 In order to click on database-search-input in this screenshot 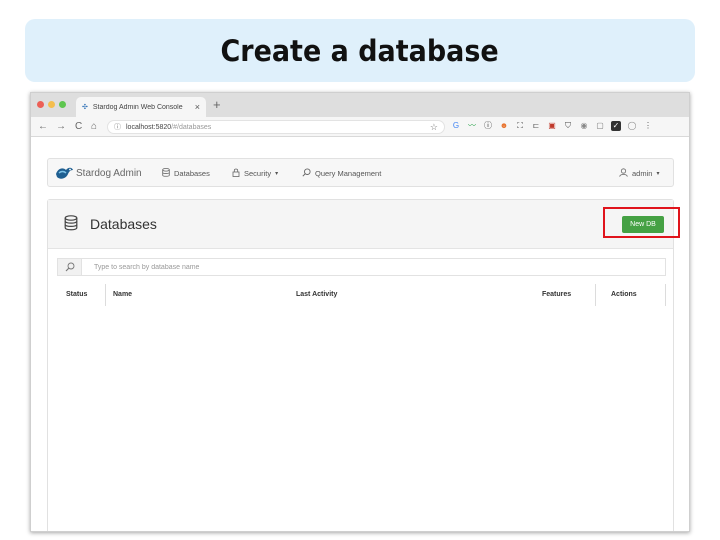, I will do `click(373, 267)`.